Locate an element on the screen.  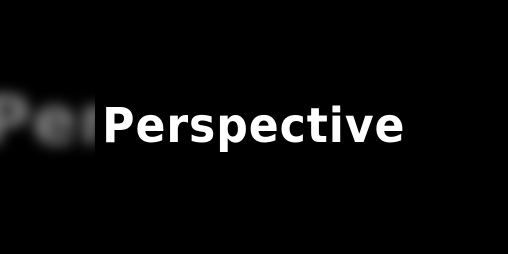
blurred-word-left: Perspective is located at coordinates (47, 120).